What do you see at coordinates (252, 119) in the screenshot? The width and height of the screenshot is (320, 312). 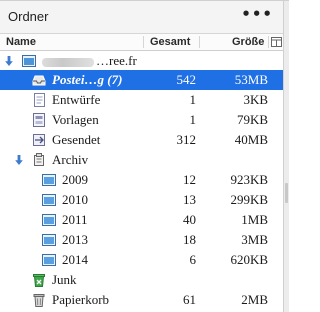 I see `folder-size: 79KB` at bounding box center [252, 119].